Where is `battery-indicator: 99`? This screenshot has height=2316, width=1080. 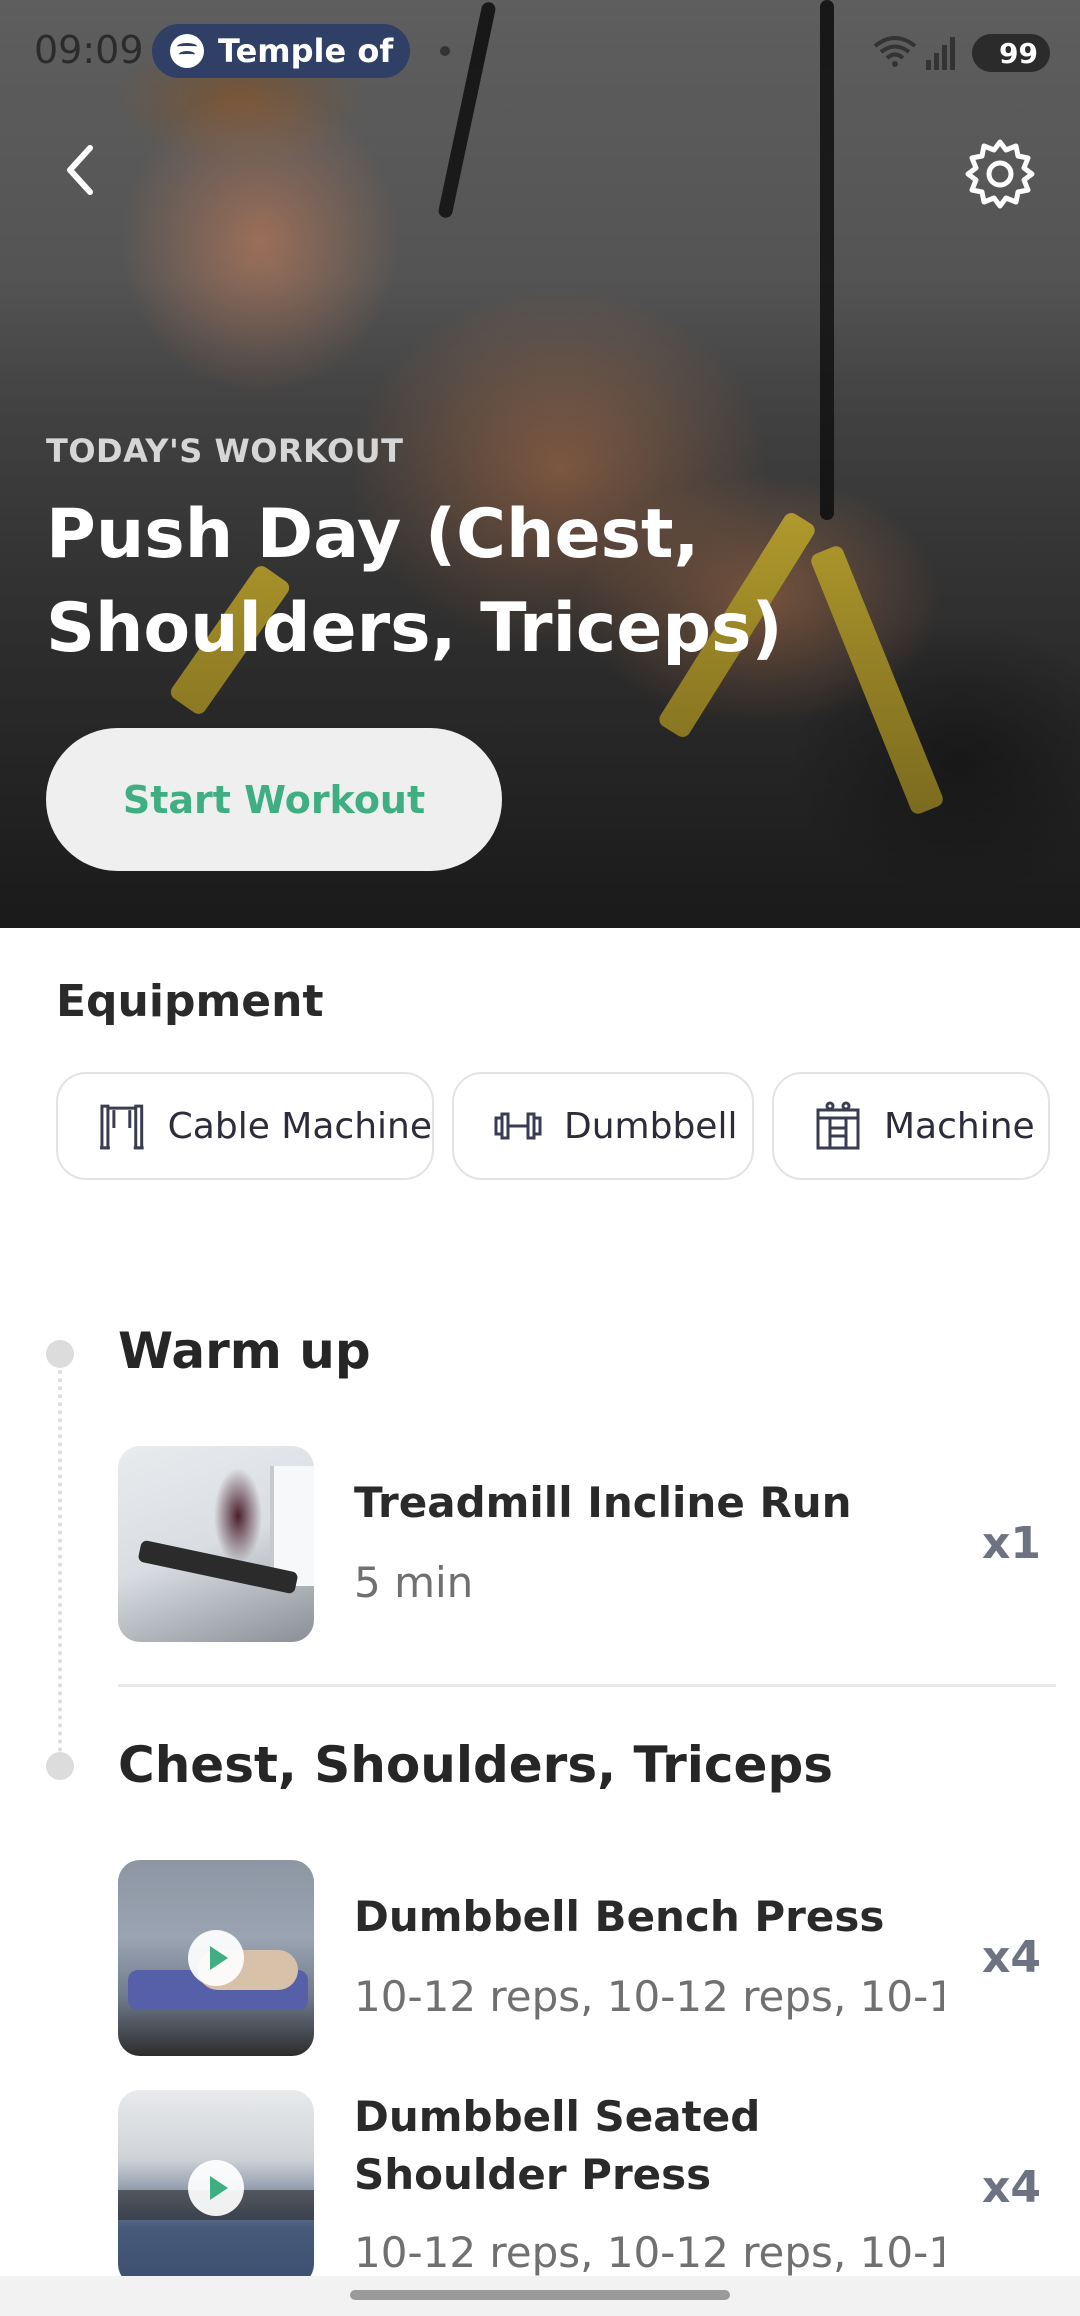
battery-indicator: 99 is located at coordinates (1011, 53).